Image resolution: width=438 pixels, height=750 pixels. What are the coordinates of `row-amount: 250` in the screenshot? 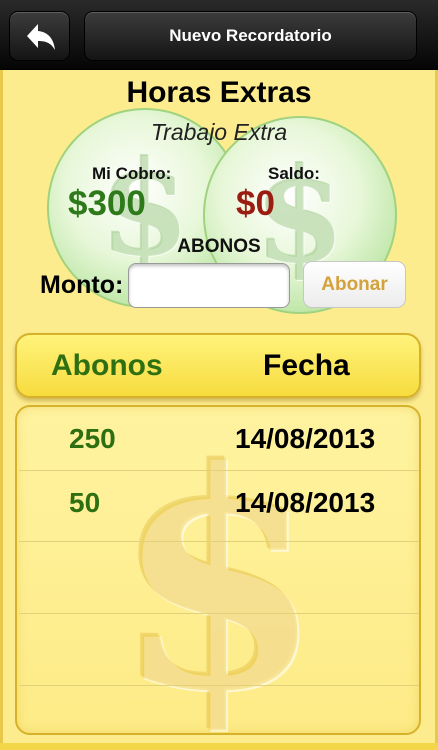 It's located at (92, 438).